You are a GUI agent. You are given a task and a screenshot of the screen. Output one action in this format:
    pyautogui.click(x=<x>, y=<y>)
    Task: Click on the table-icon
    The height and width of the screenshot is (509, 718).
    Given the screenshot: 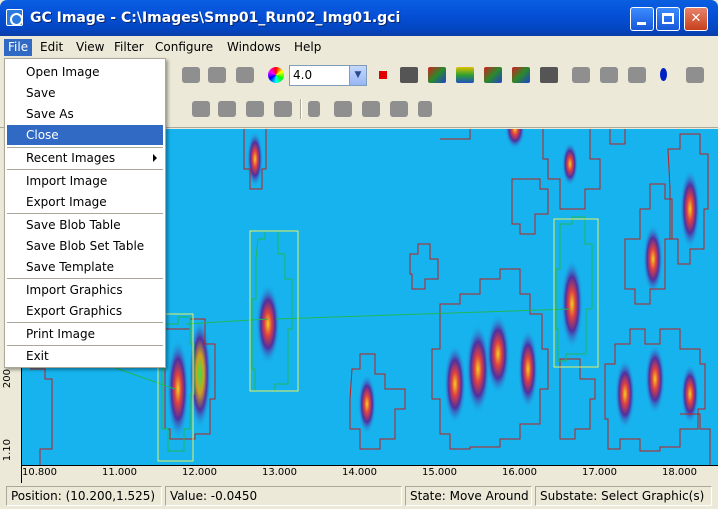 What is the action you would take?
    pyautogui.click(x=549, y=75)
    